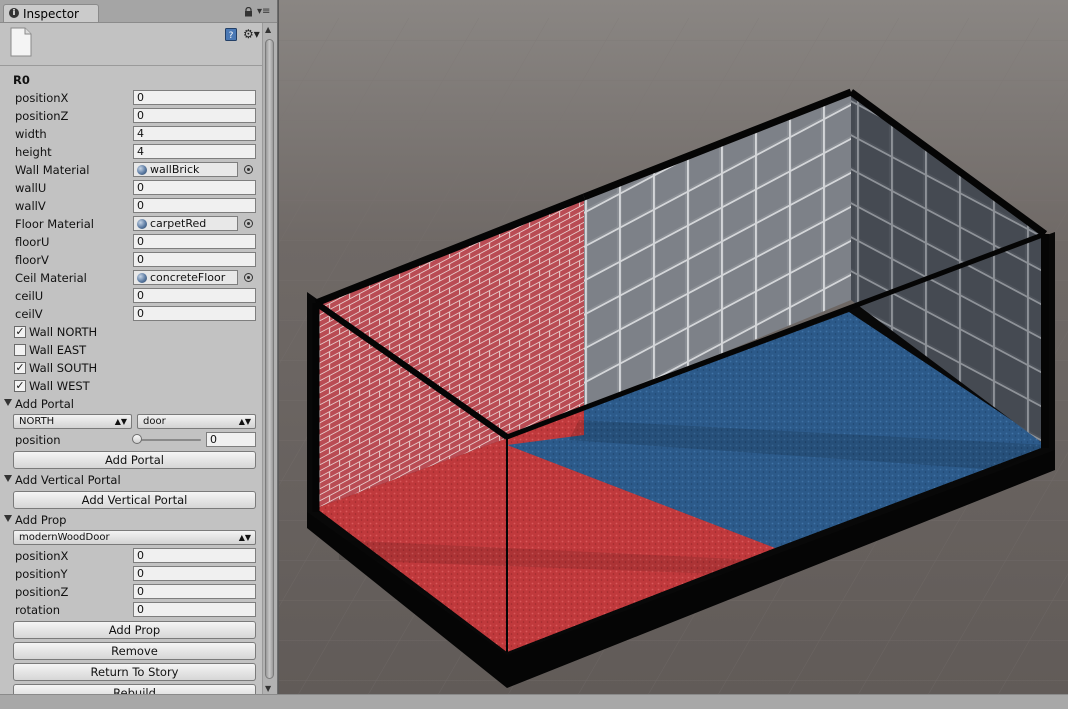 This screenshot has height=709, width=1068. I want to click on wall-west-row: ✓ Wall WEST, so click(131, 386).